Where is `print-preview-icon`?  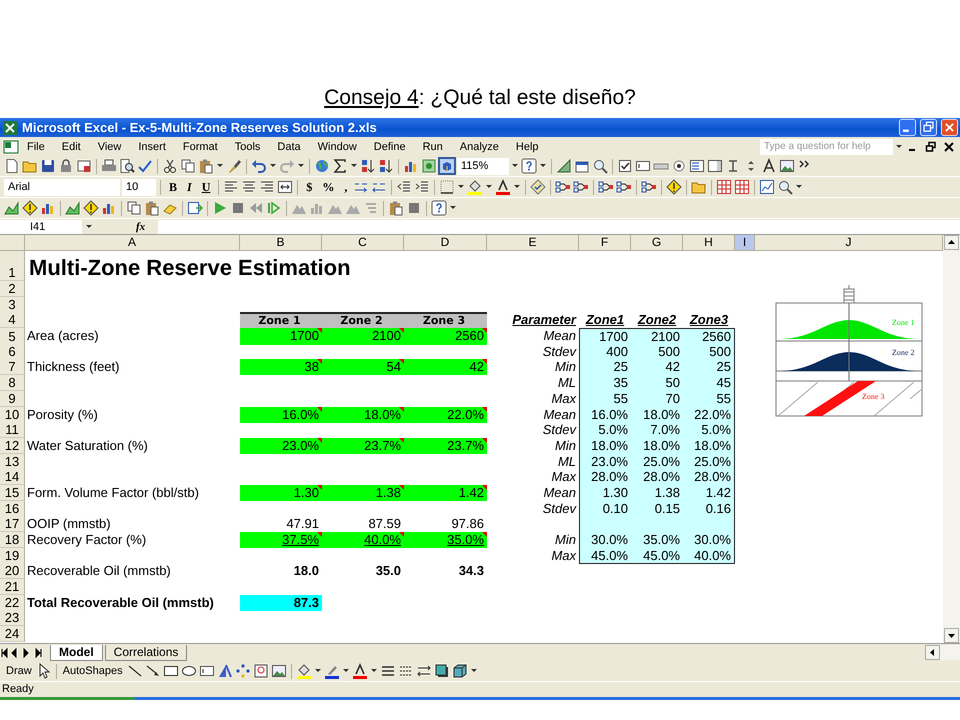 print-preview-icon is located at coordinates (127, 166).